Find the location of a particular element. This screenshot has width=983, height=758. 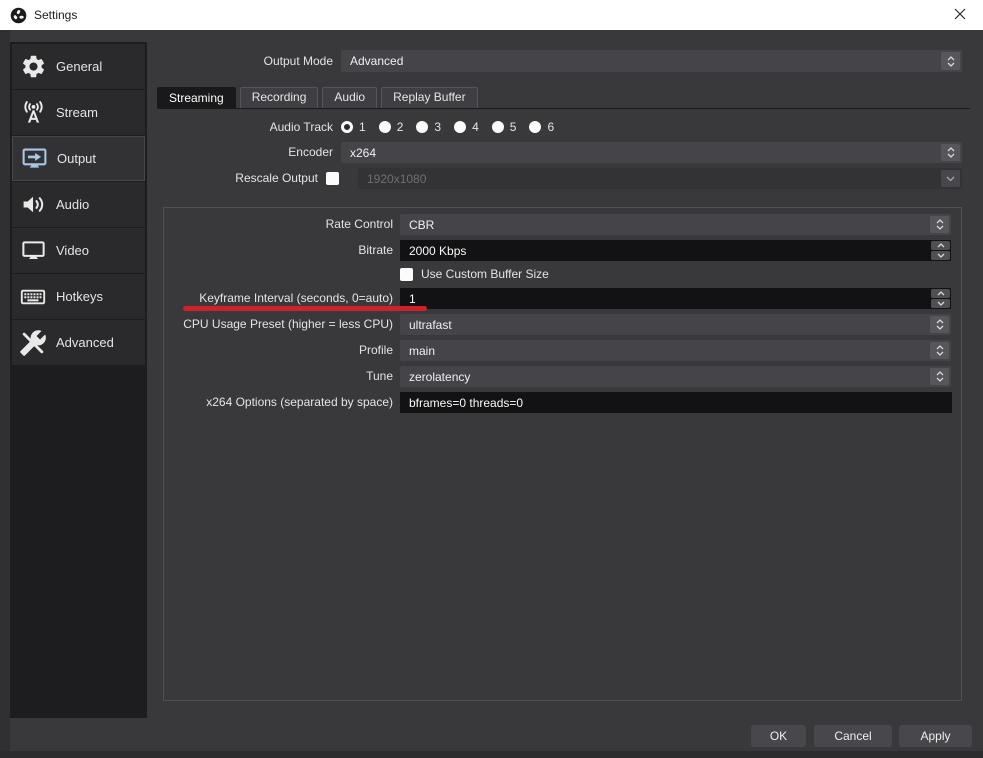

cpu-preset-value: ultrafast is located at coordinates (430, 324).